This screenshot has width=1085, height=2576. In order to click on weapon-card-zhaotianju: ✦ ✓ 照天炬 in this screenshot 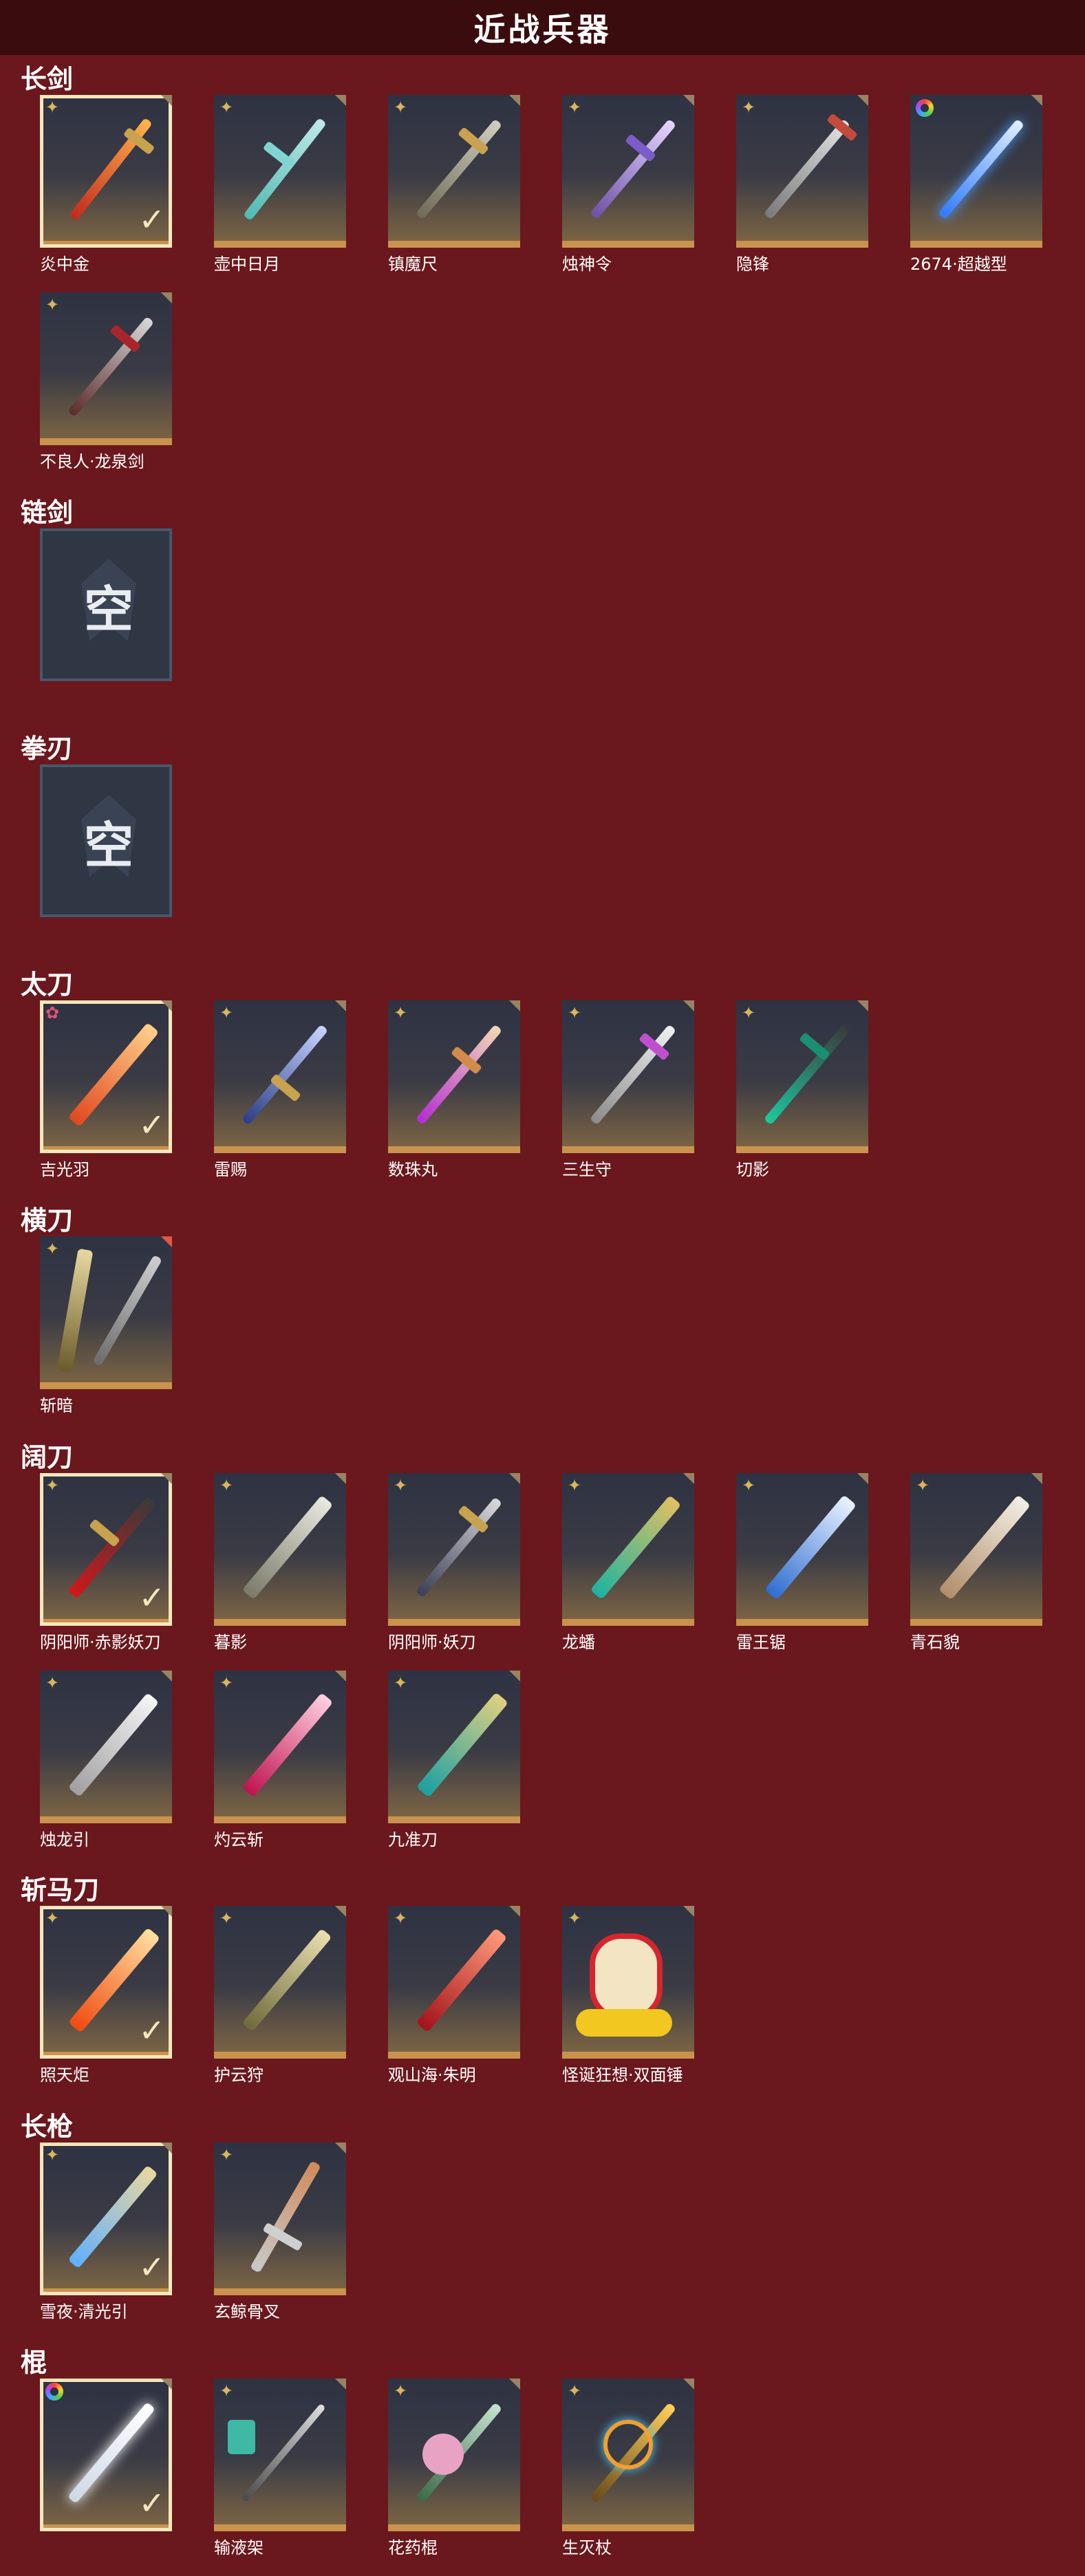, I will do `click(106, 1995)`.